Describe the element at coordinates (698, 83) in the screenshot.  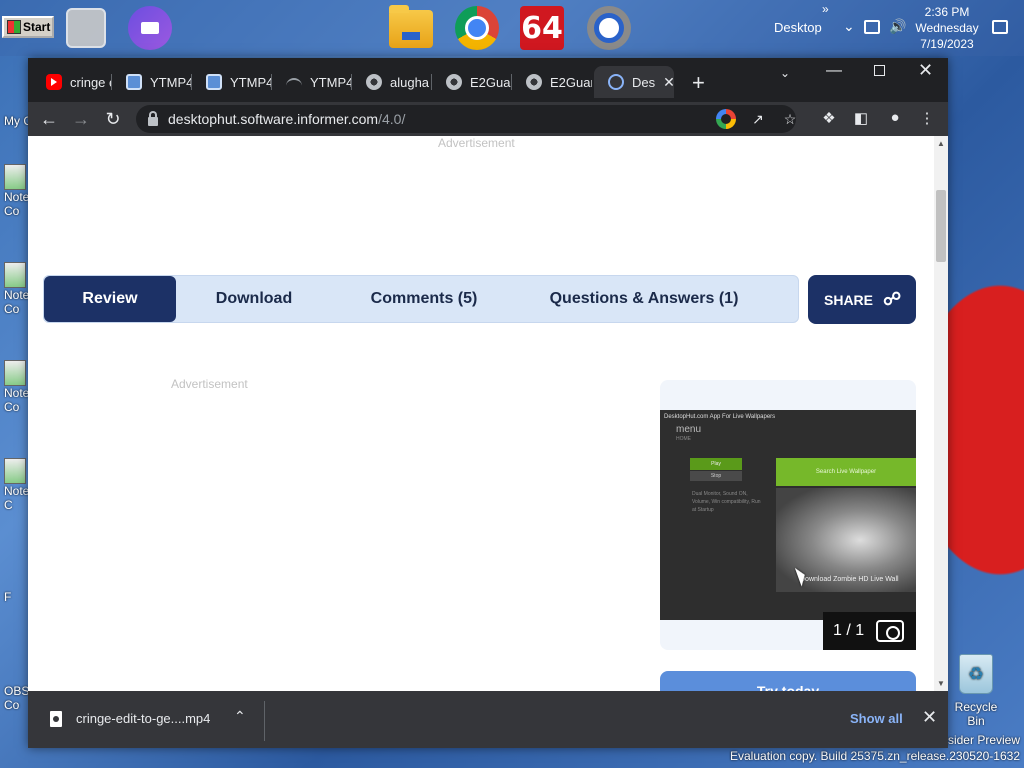
I see `new-tab-icon: +` at that location.